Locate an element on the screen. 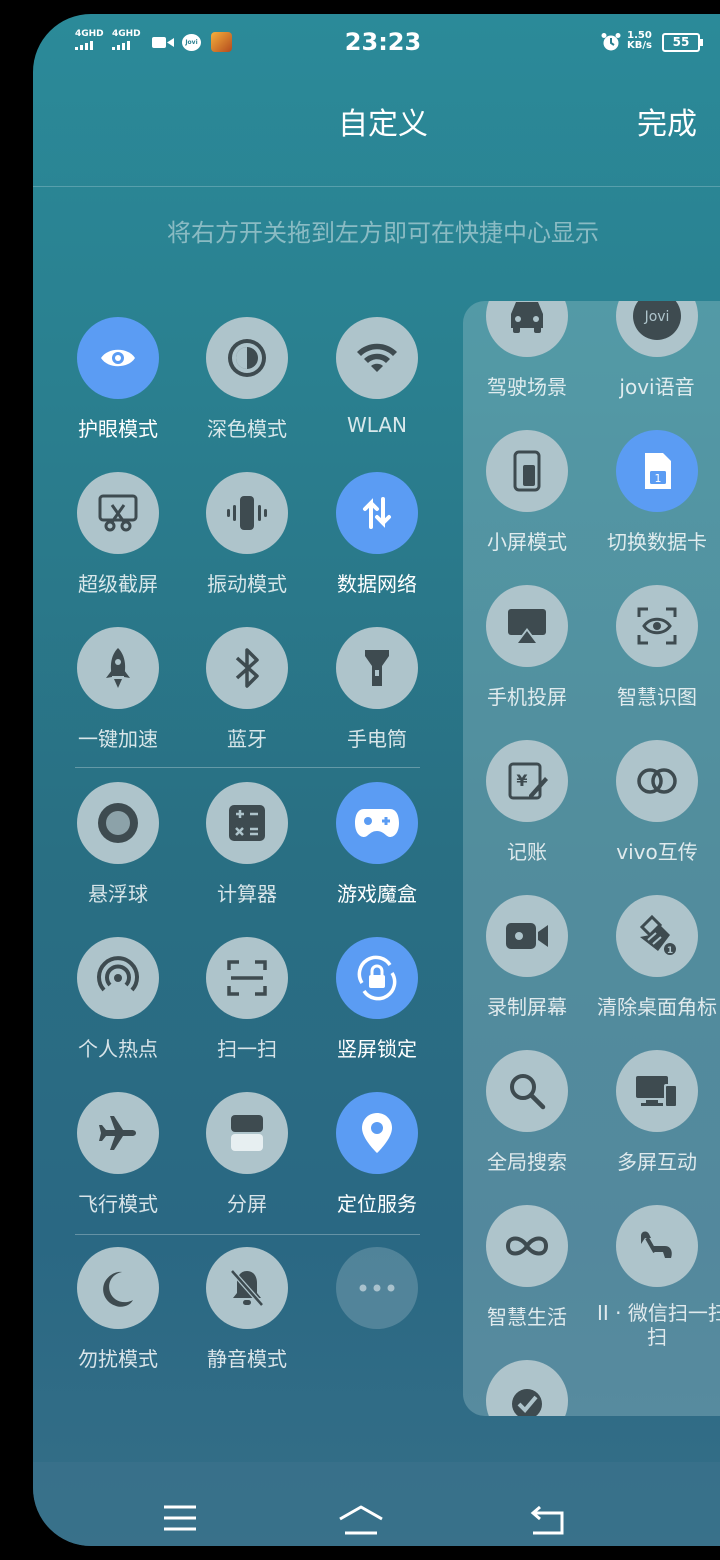 This screenshot has height=1560, width=720. tile-dark-mode: 深色模式 is located at coordinates (247, 379).